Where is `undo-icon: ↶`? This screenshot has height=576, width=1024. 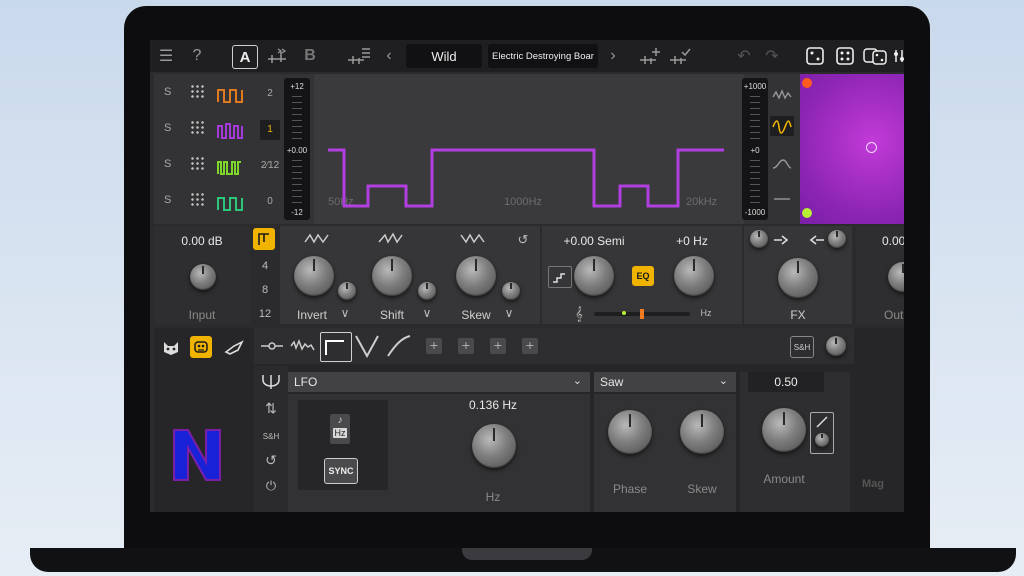
undo-icon: ↶ is located at coordinates (744, 56).